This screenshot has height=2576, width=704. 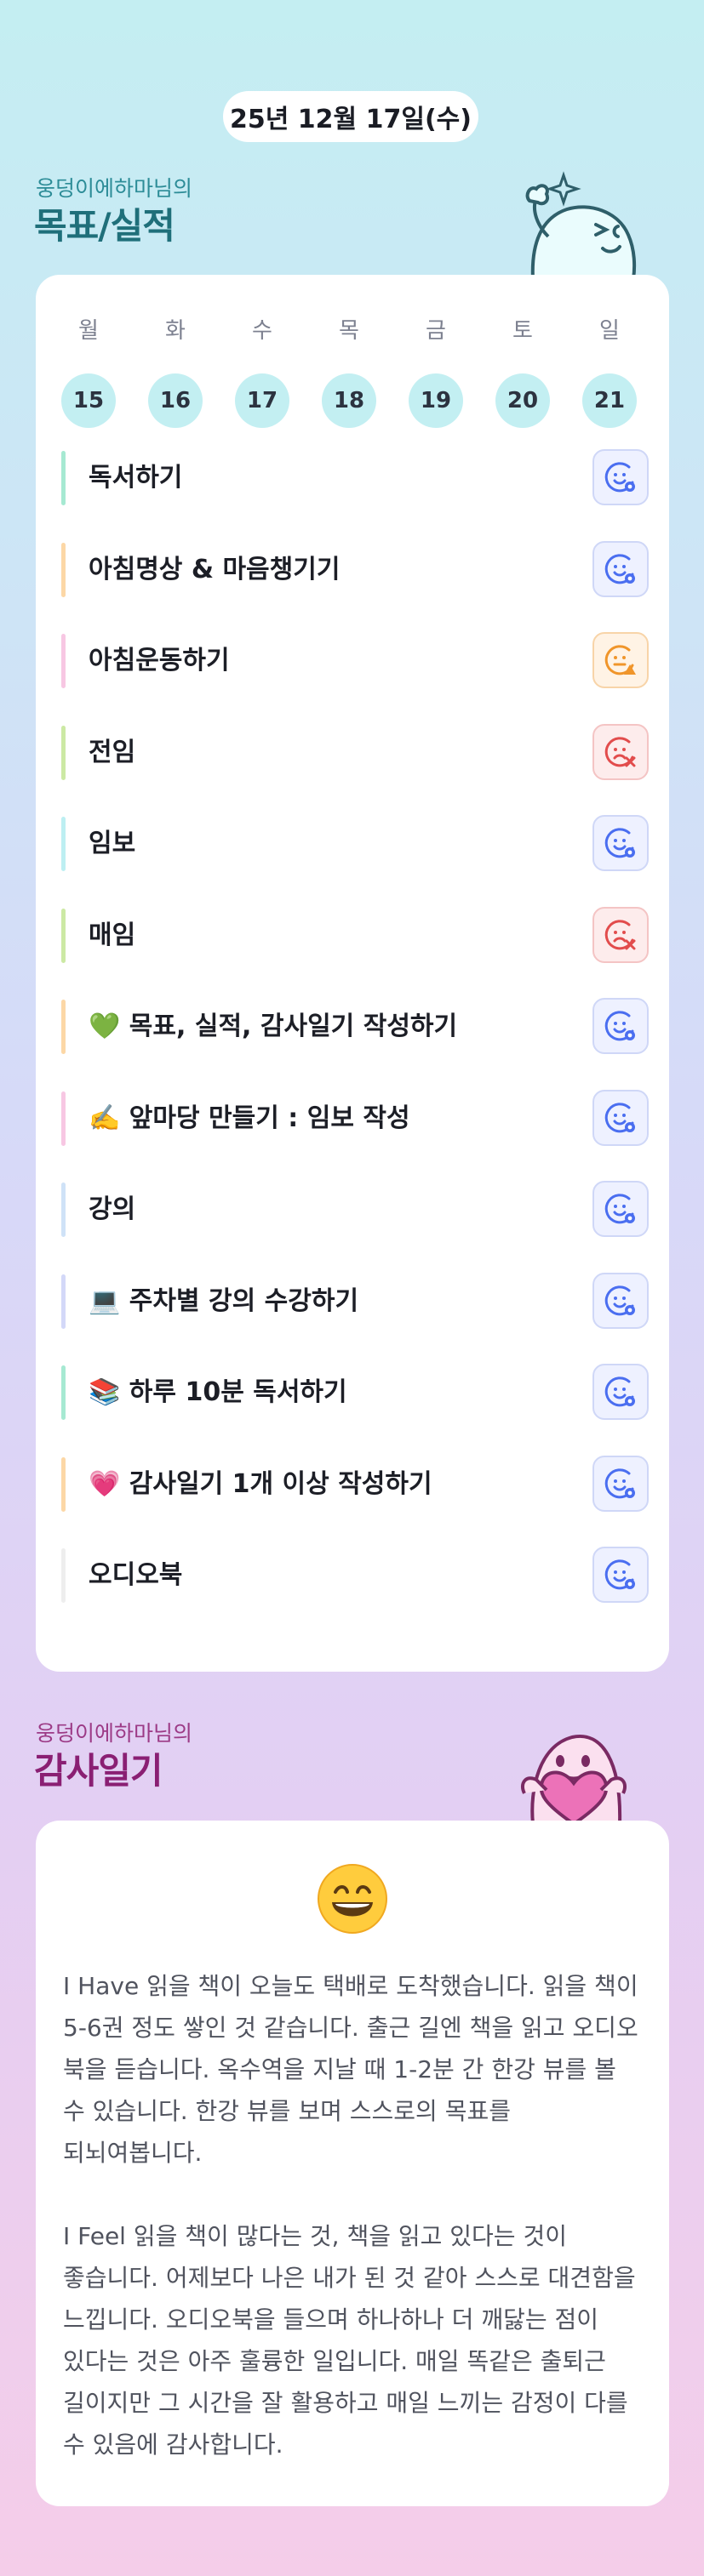 I want to click on goal-row: 매임, so click(x=355, y=935).